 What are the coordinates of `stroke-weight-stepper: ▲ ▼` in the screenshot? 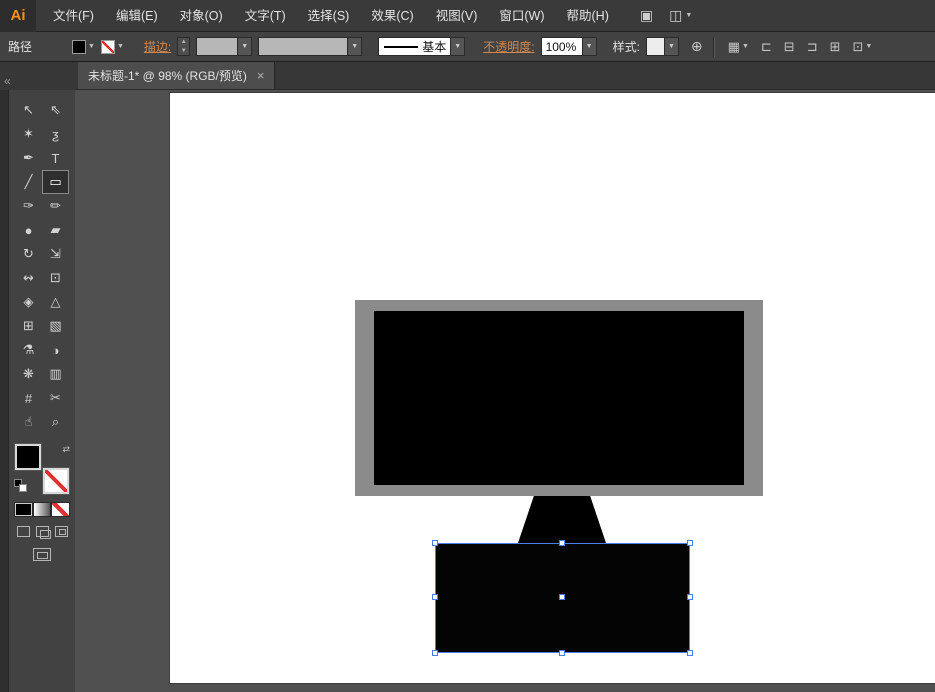 It's located at (184, 46).